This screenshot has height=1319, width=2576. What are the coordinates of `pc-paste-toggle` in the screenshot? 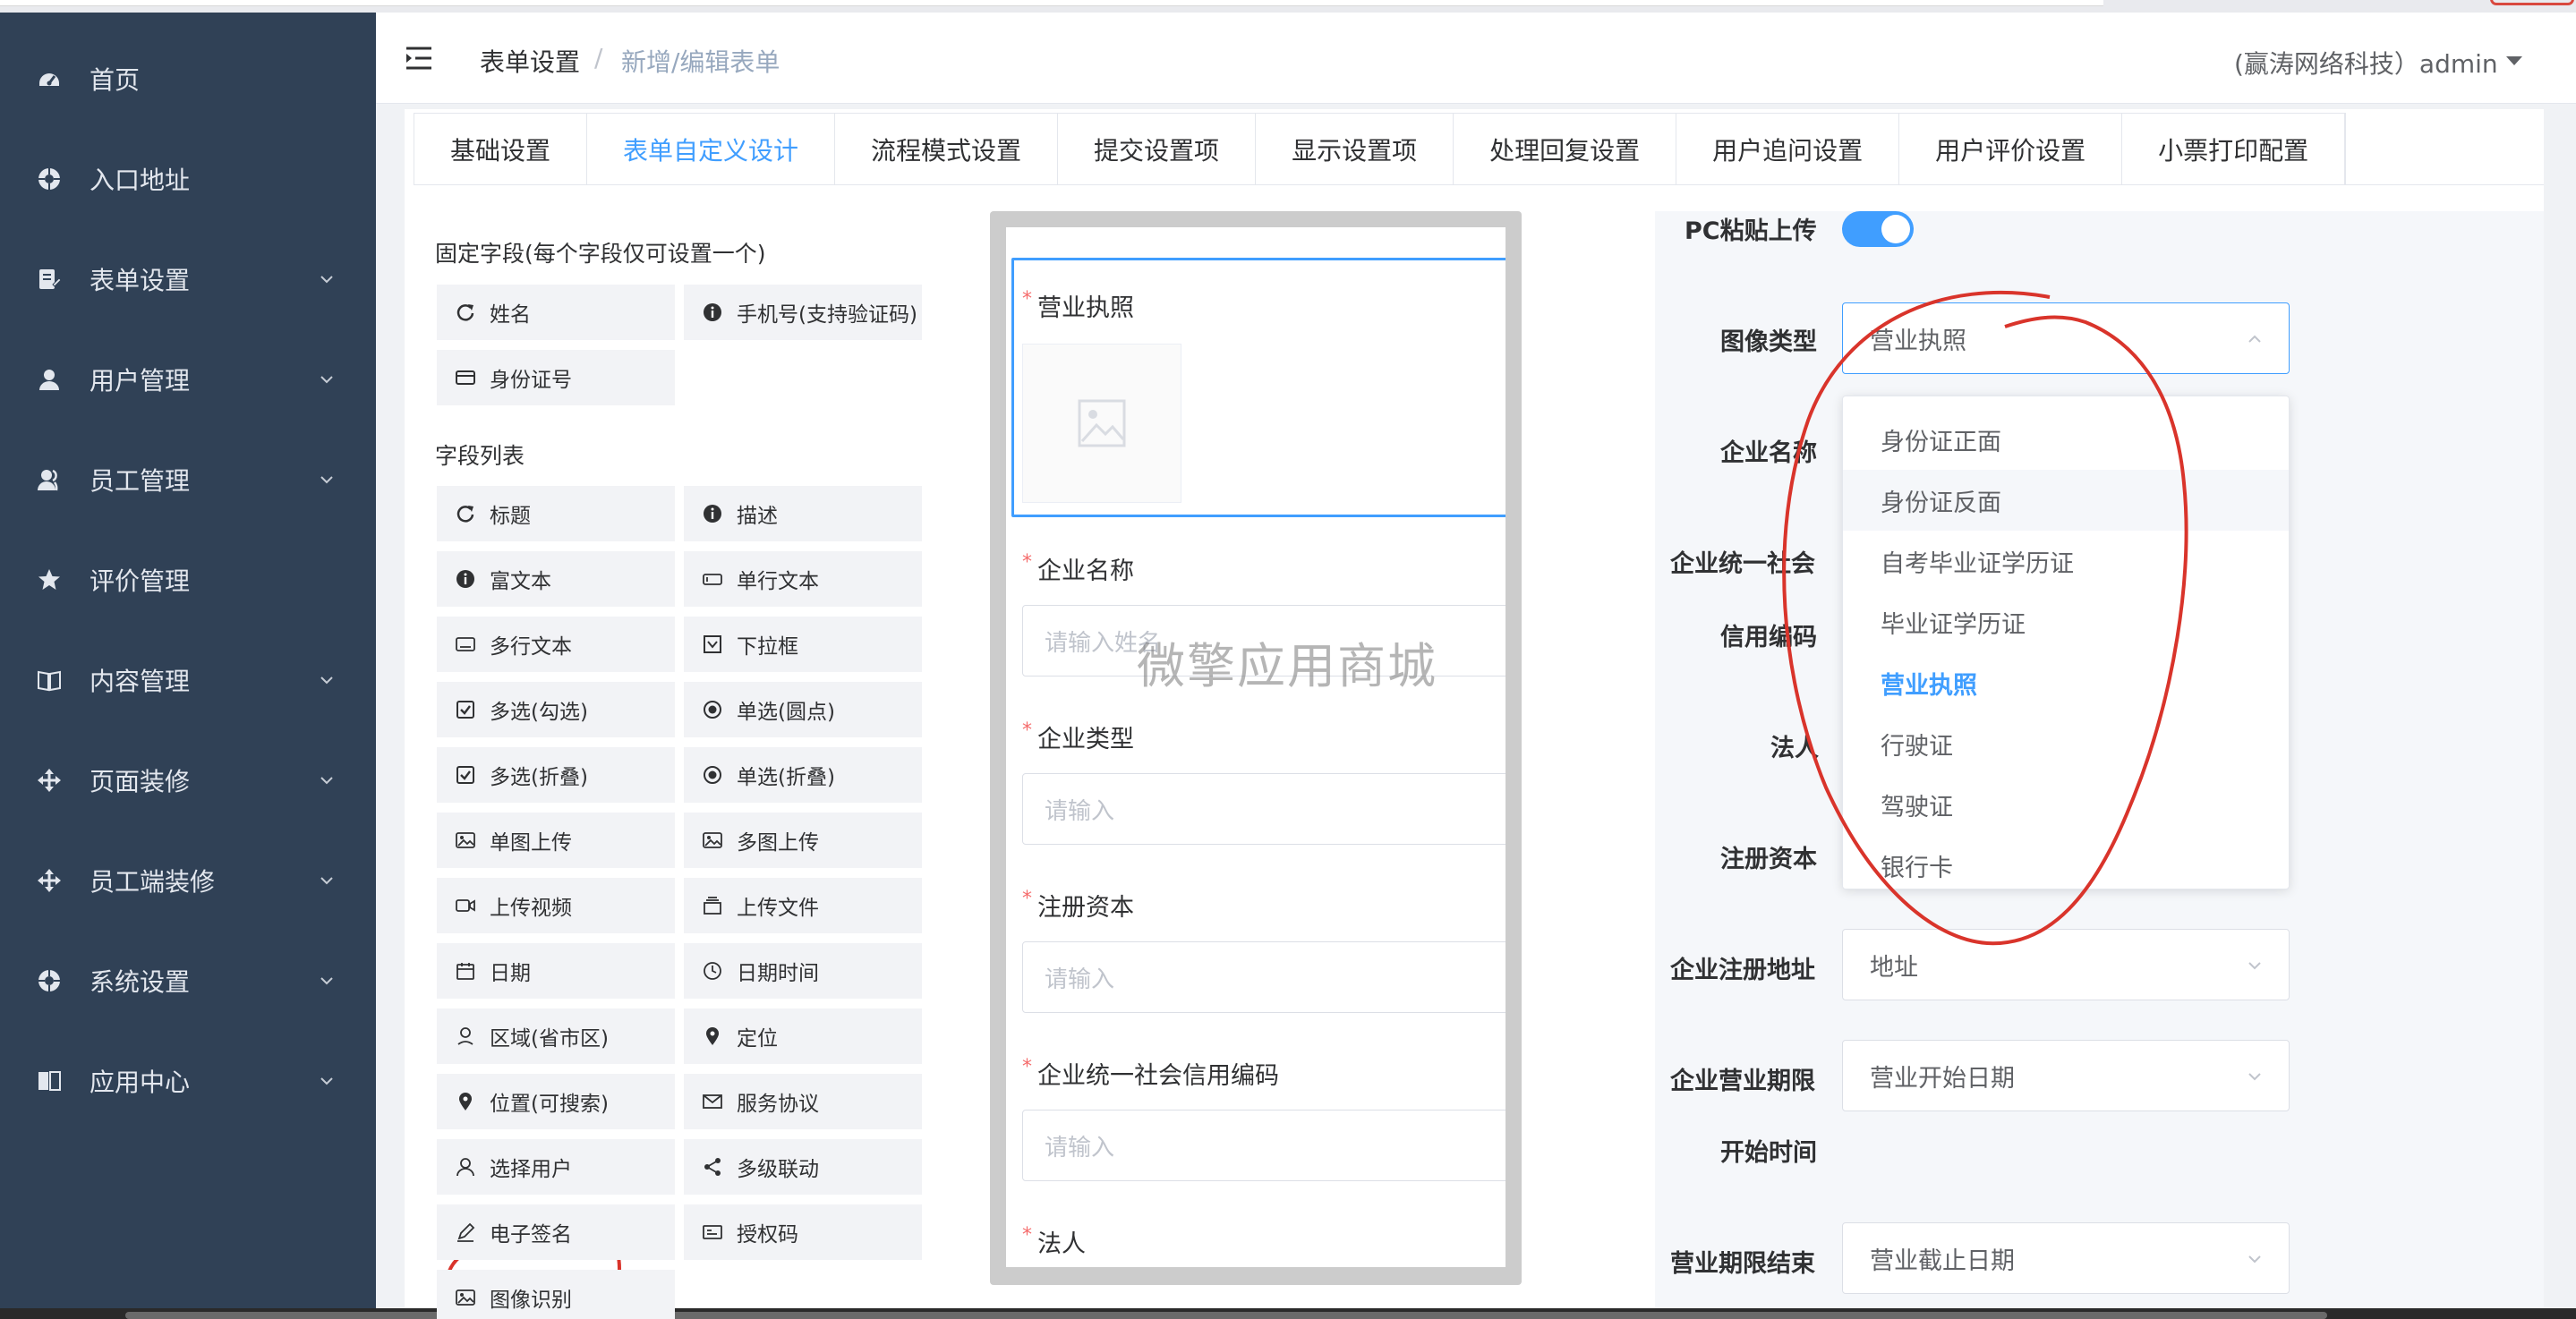 It's located at (1878, 229).